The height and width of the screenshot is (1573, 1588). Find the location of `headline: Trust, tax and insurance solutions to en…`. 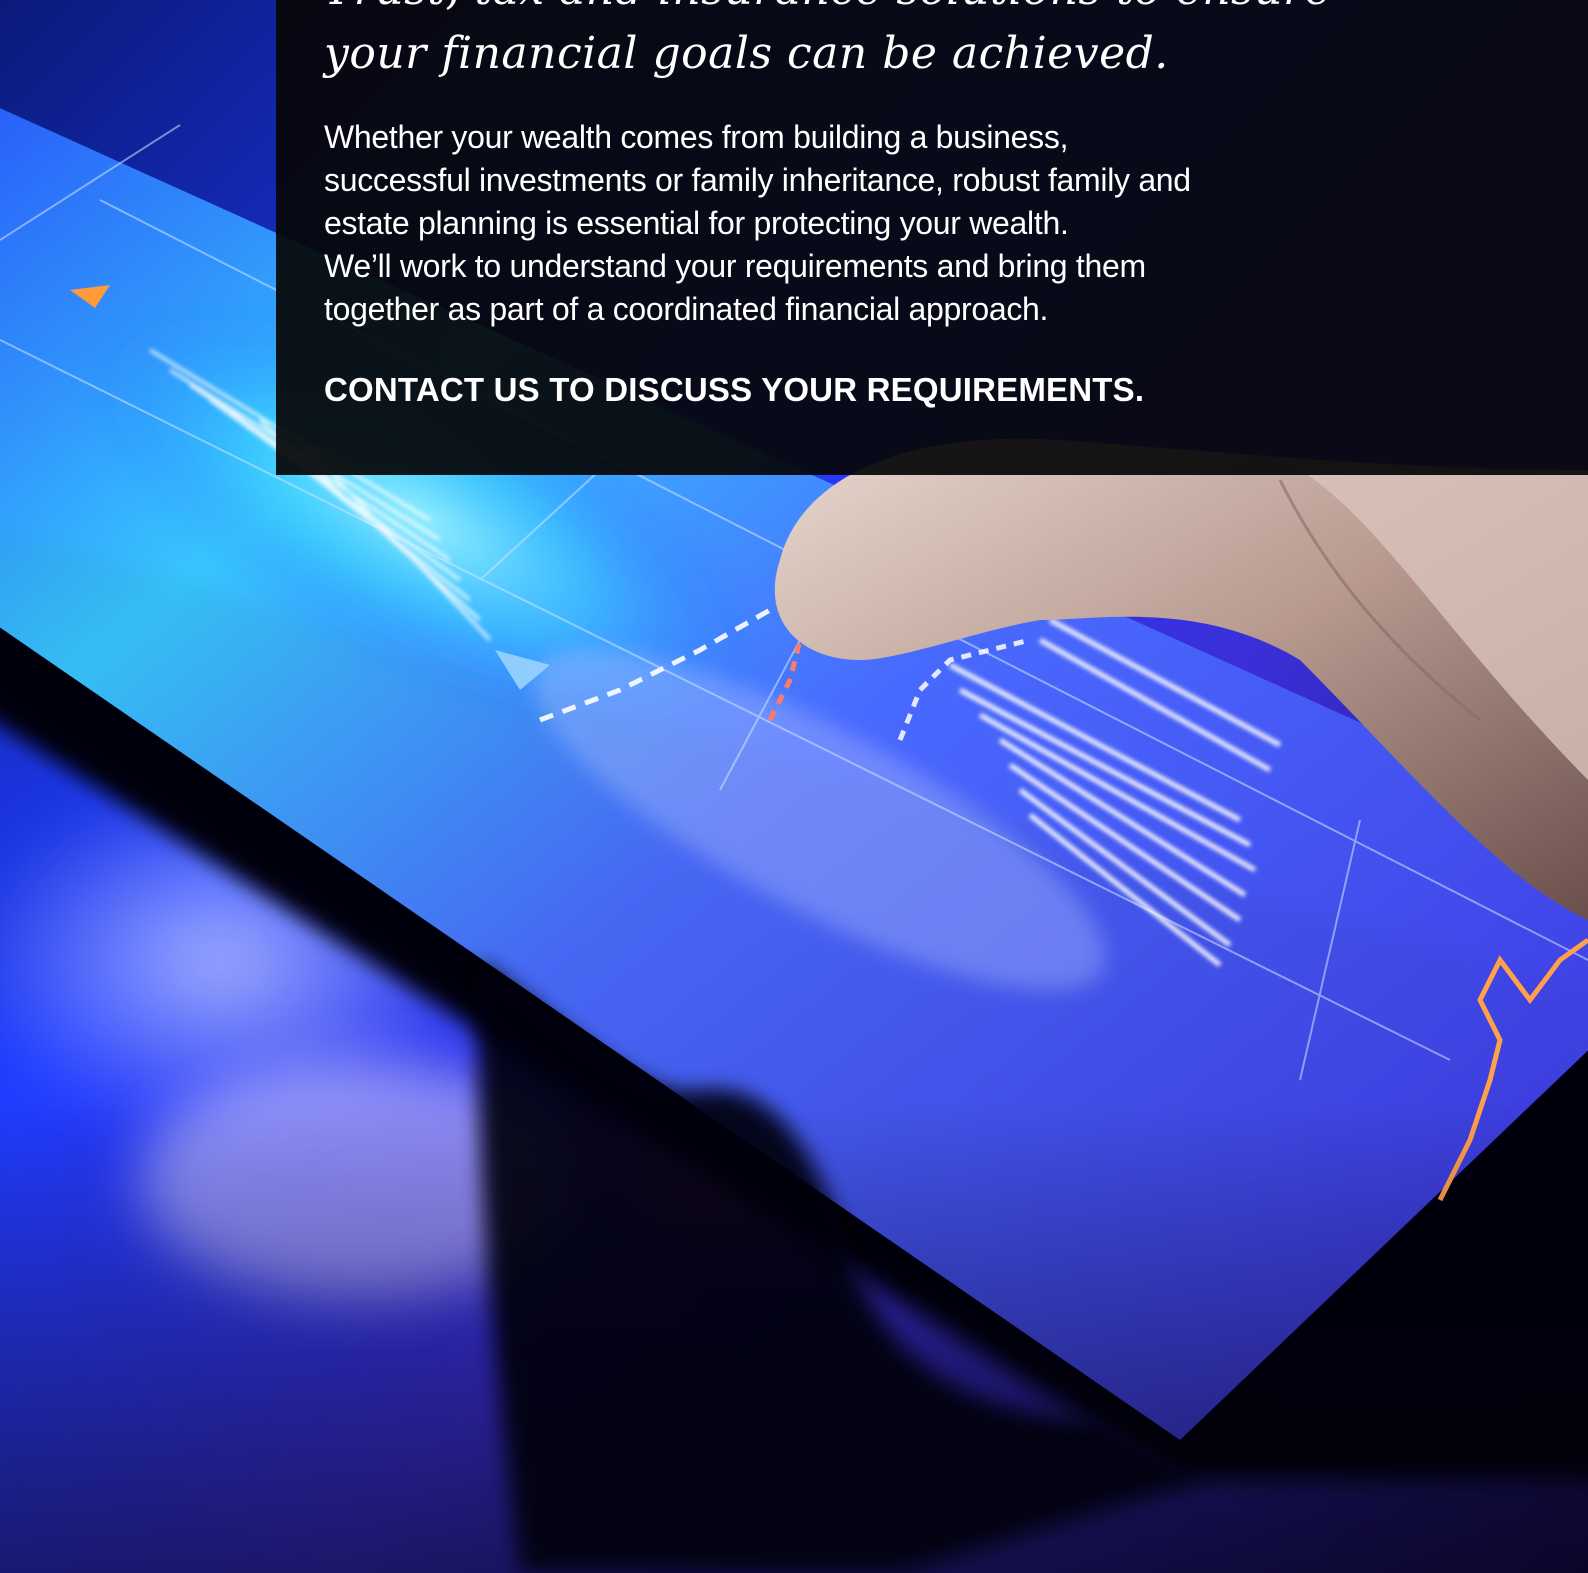

headline: Trust, tax and insurance solutions to en… is located at coordinates (827, 43).